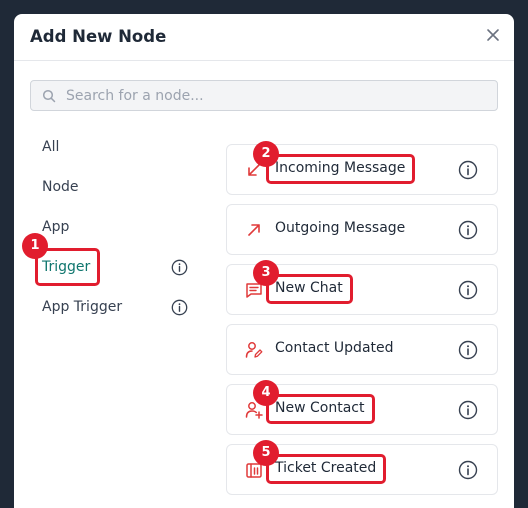 Image resolution: width=528 pixels, height=508 pixels. What do you see at coordinates (179, 267) in the screenshot?
I see `trigger-info-icon` at bounding box center [179, 267].